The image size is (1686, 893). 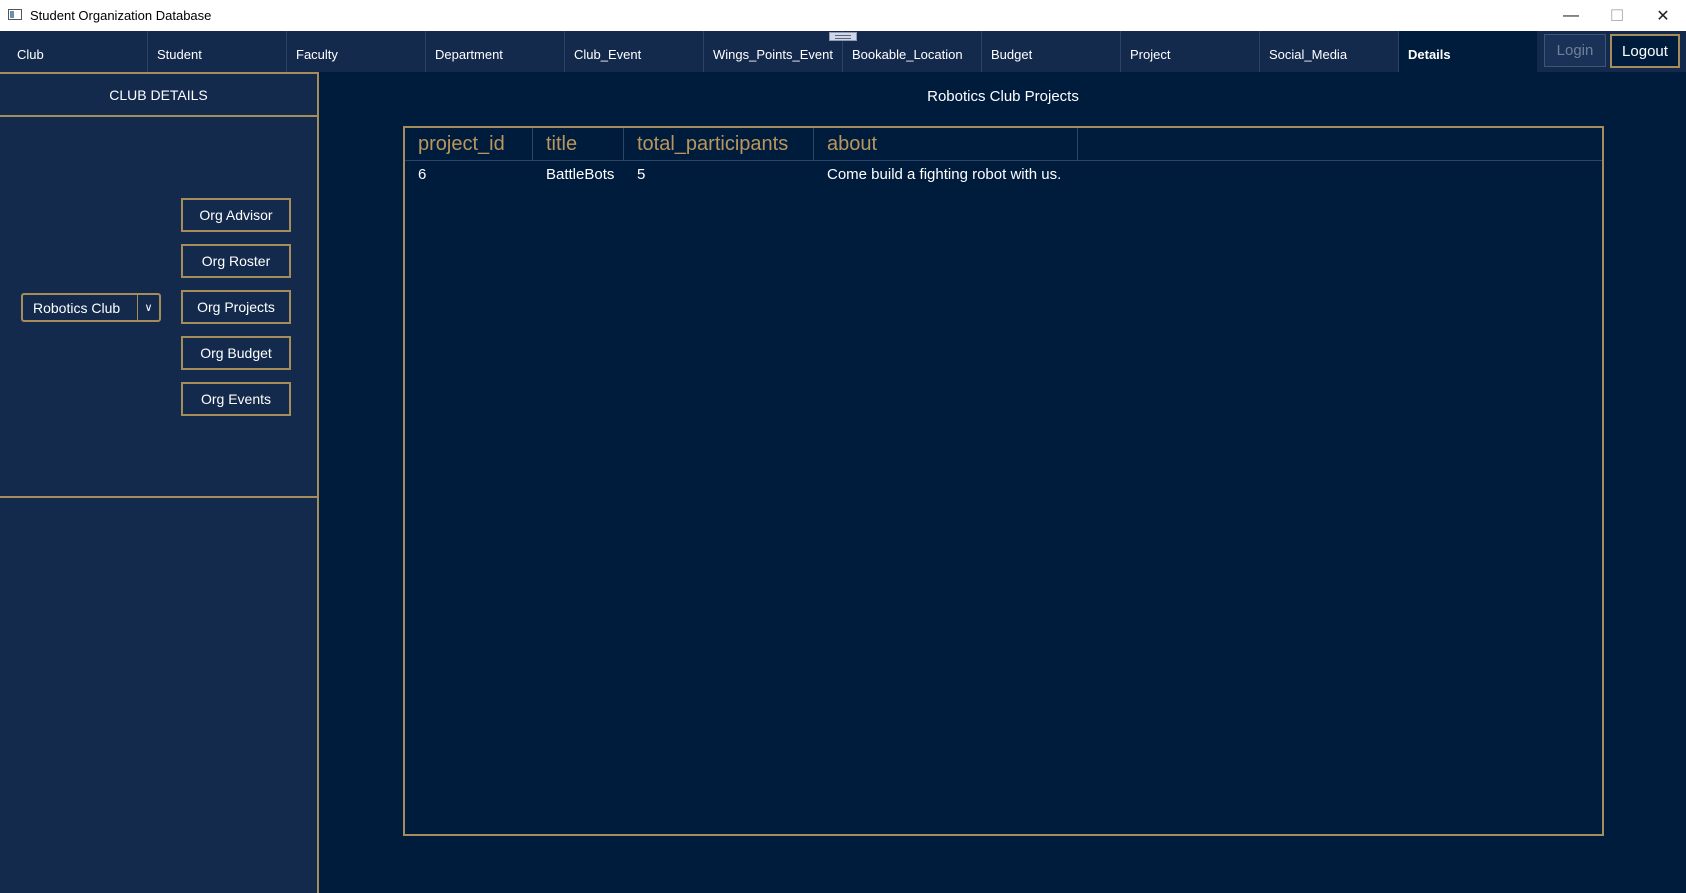 I want to click on org-budget-button: Org Budget, so click(x=236, y=353).